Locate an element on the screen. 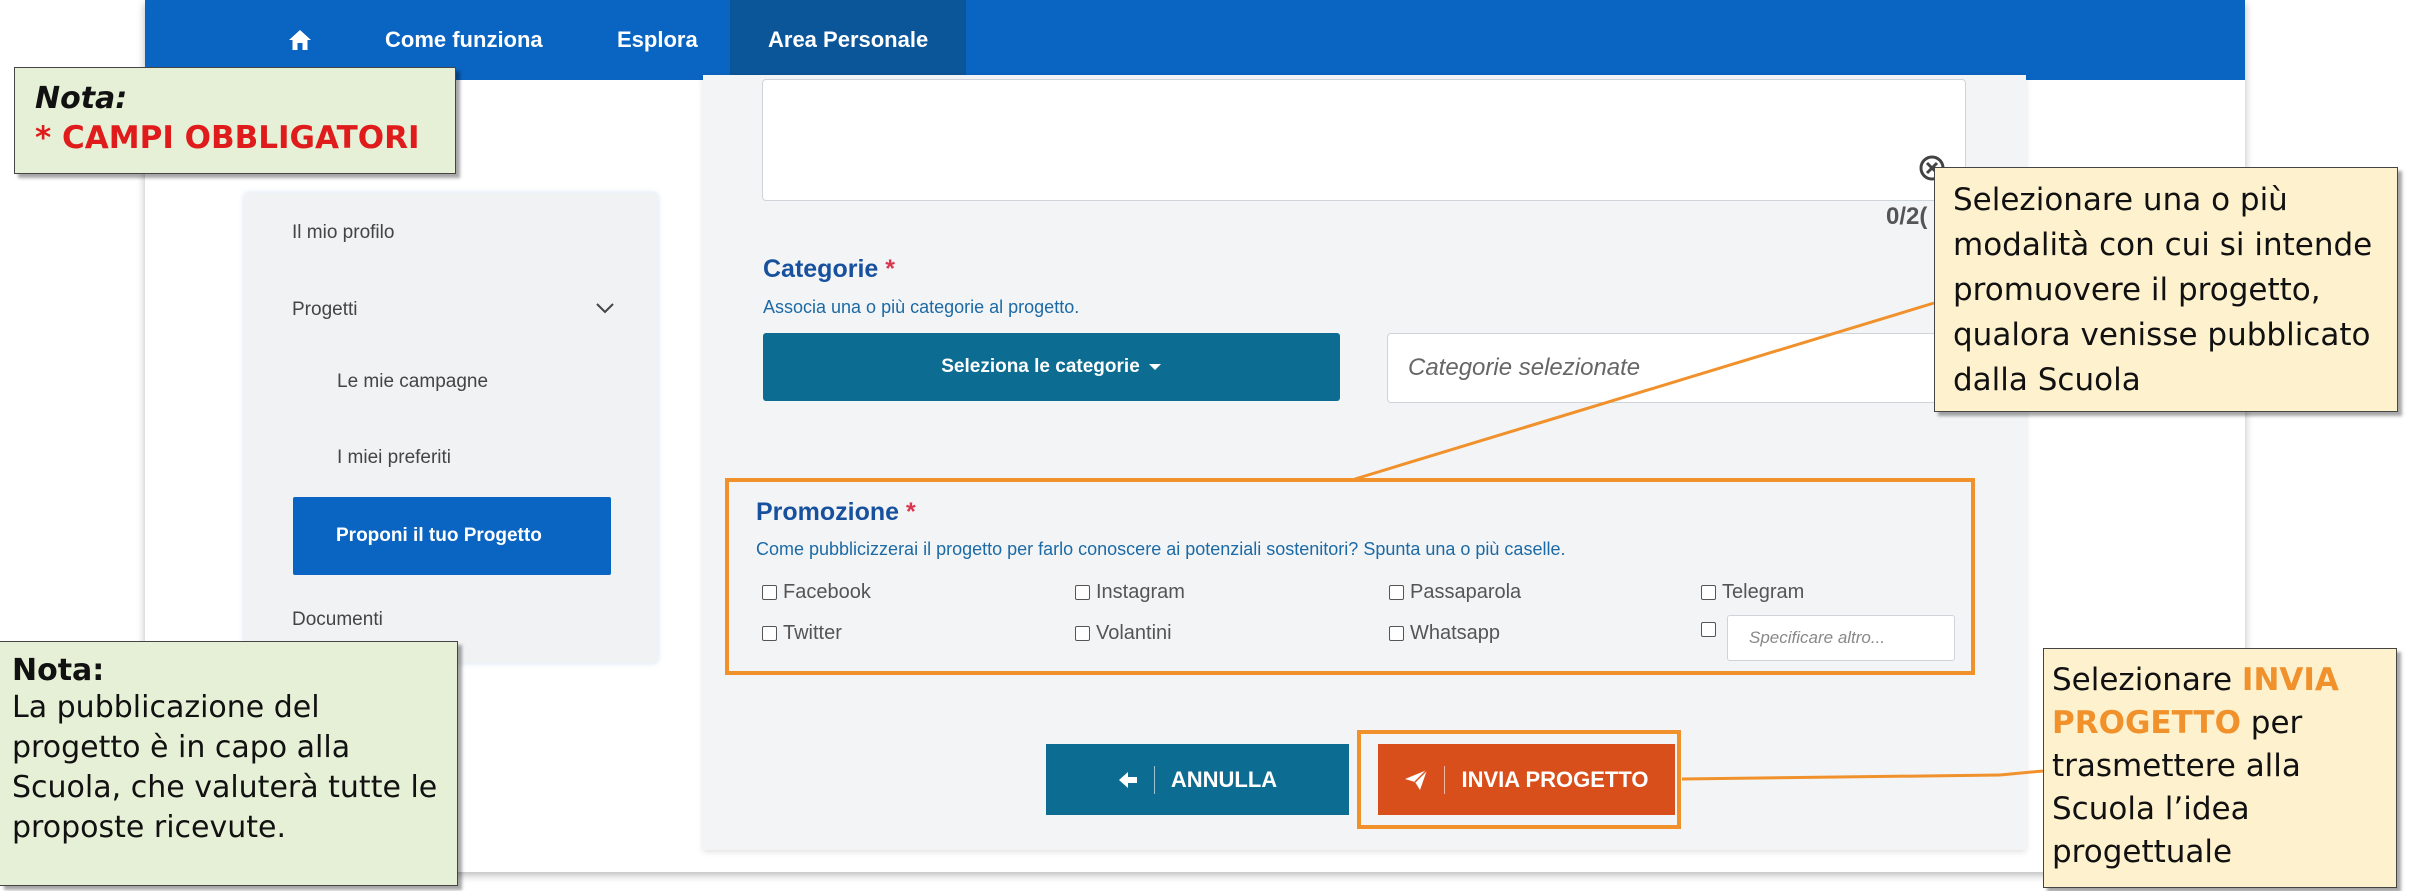 This screenshot has width=2417, height=891. home-icon is located at coordinates (300, 40).